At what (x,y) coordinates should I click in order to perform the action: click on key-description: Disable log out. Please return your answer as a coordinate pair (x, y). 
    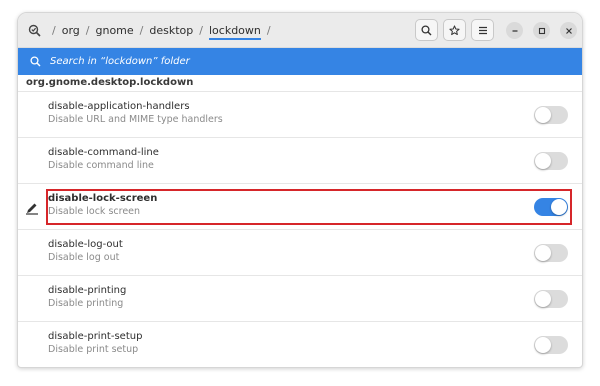
    Looking at the image, I should click on (84, 257).